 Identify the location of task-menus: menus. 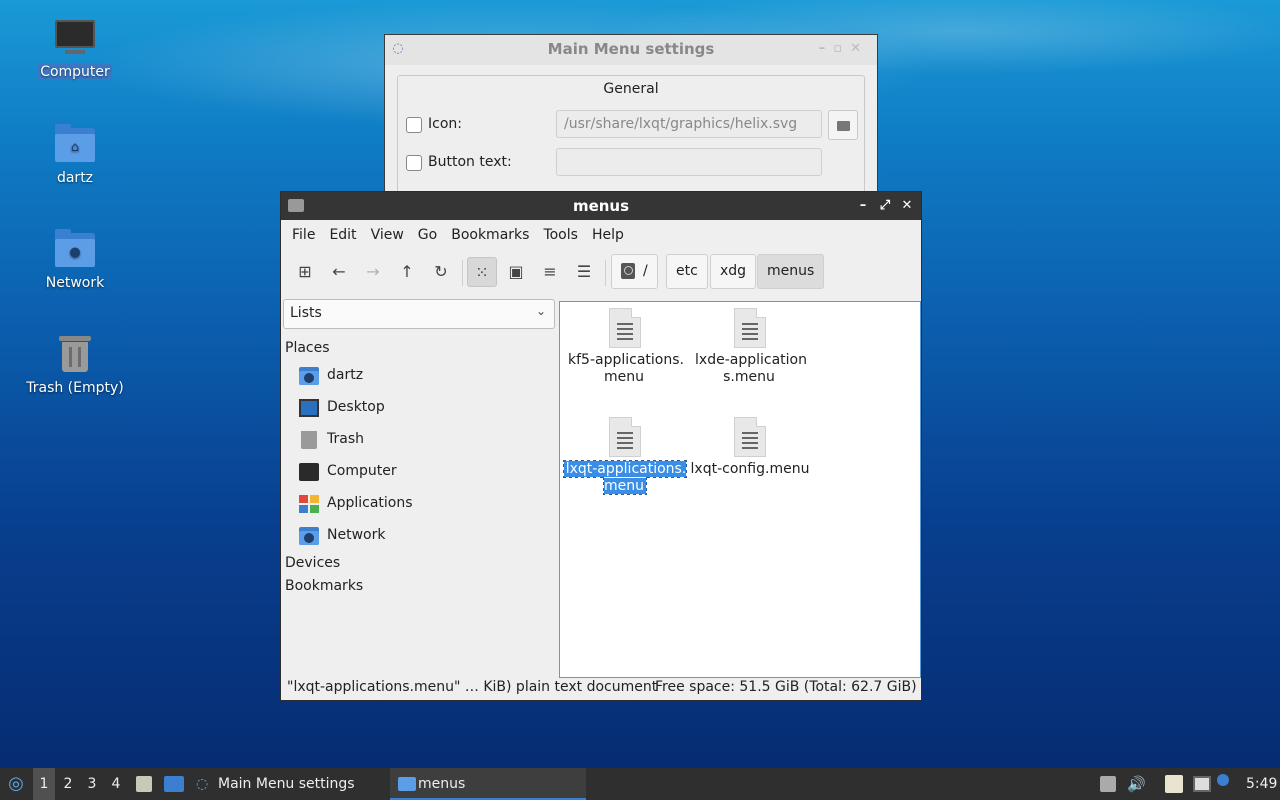
(488, 784).